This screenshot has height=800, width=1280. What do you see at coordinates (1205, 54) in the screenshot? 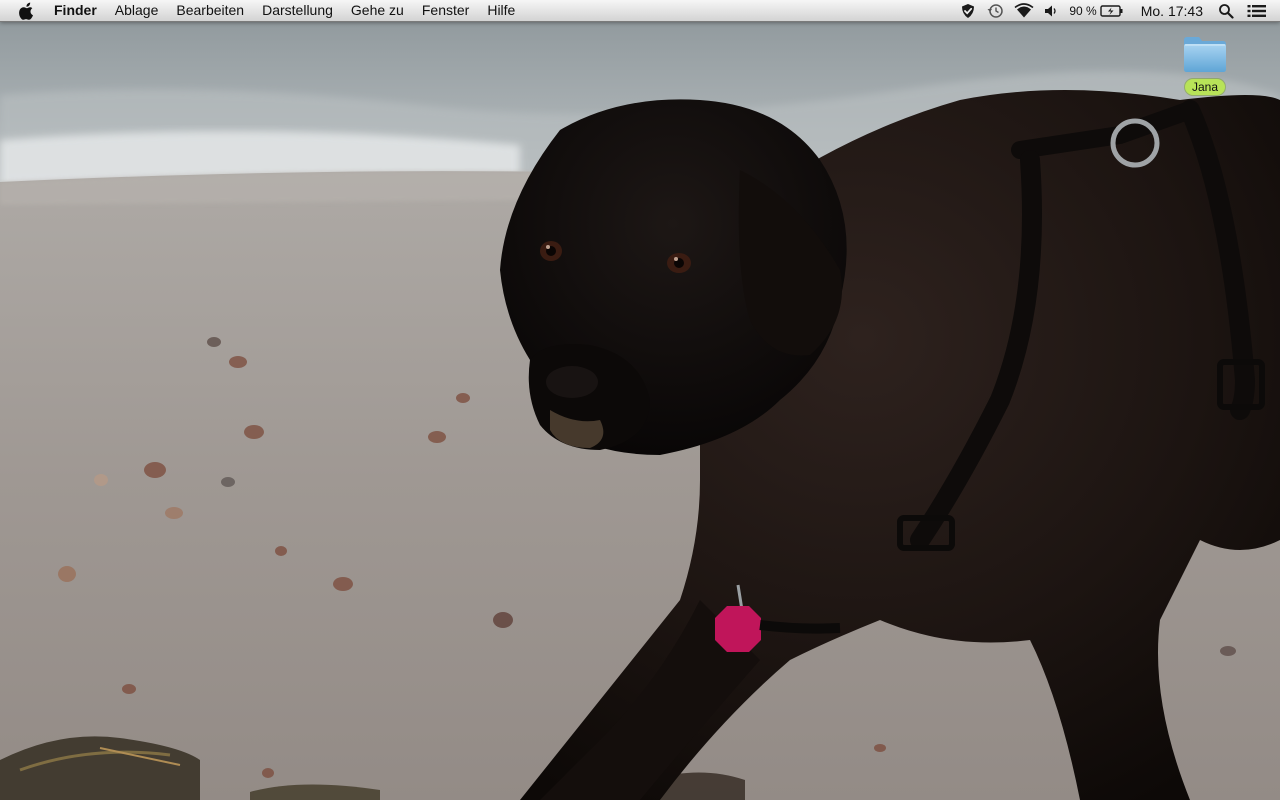
I see `folder-icon` at bounding box center [1205, 54].